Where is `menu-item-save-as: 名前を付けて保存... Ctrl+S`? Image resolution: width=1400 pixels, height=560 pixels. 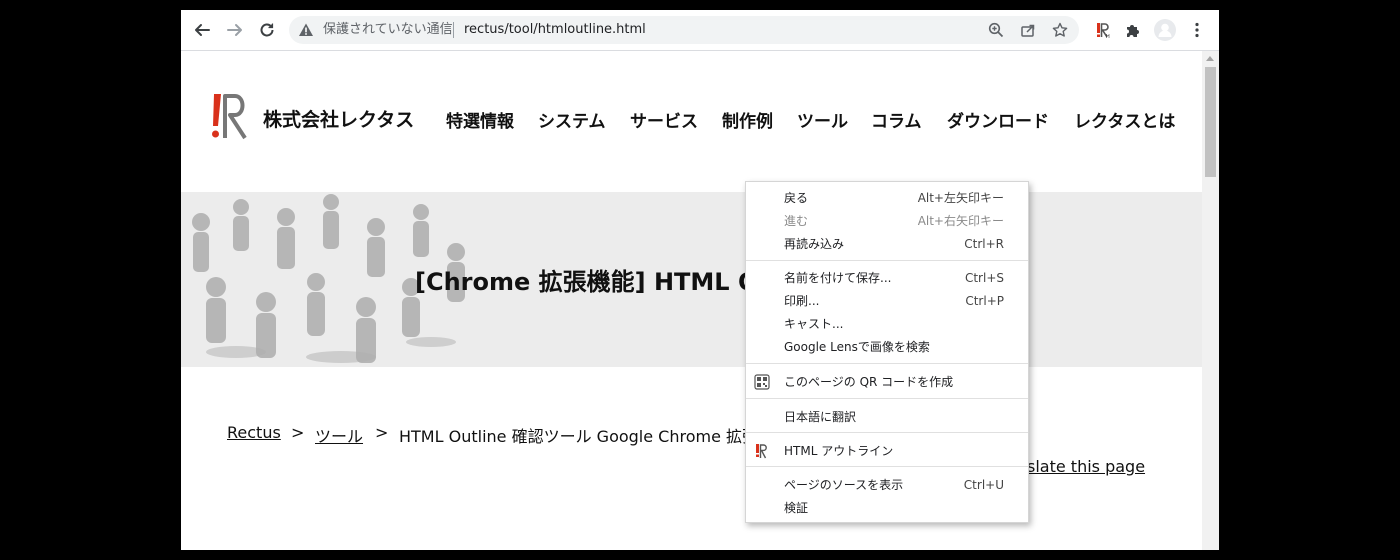 menu-item-save-as: 名前を付けて保存... Ctrl+S is located at coordinates (887, 278).